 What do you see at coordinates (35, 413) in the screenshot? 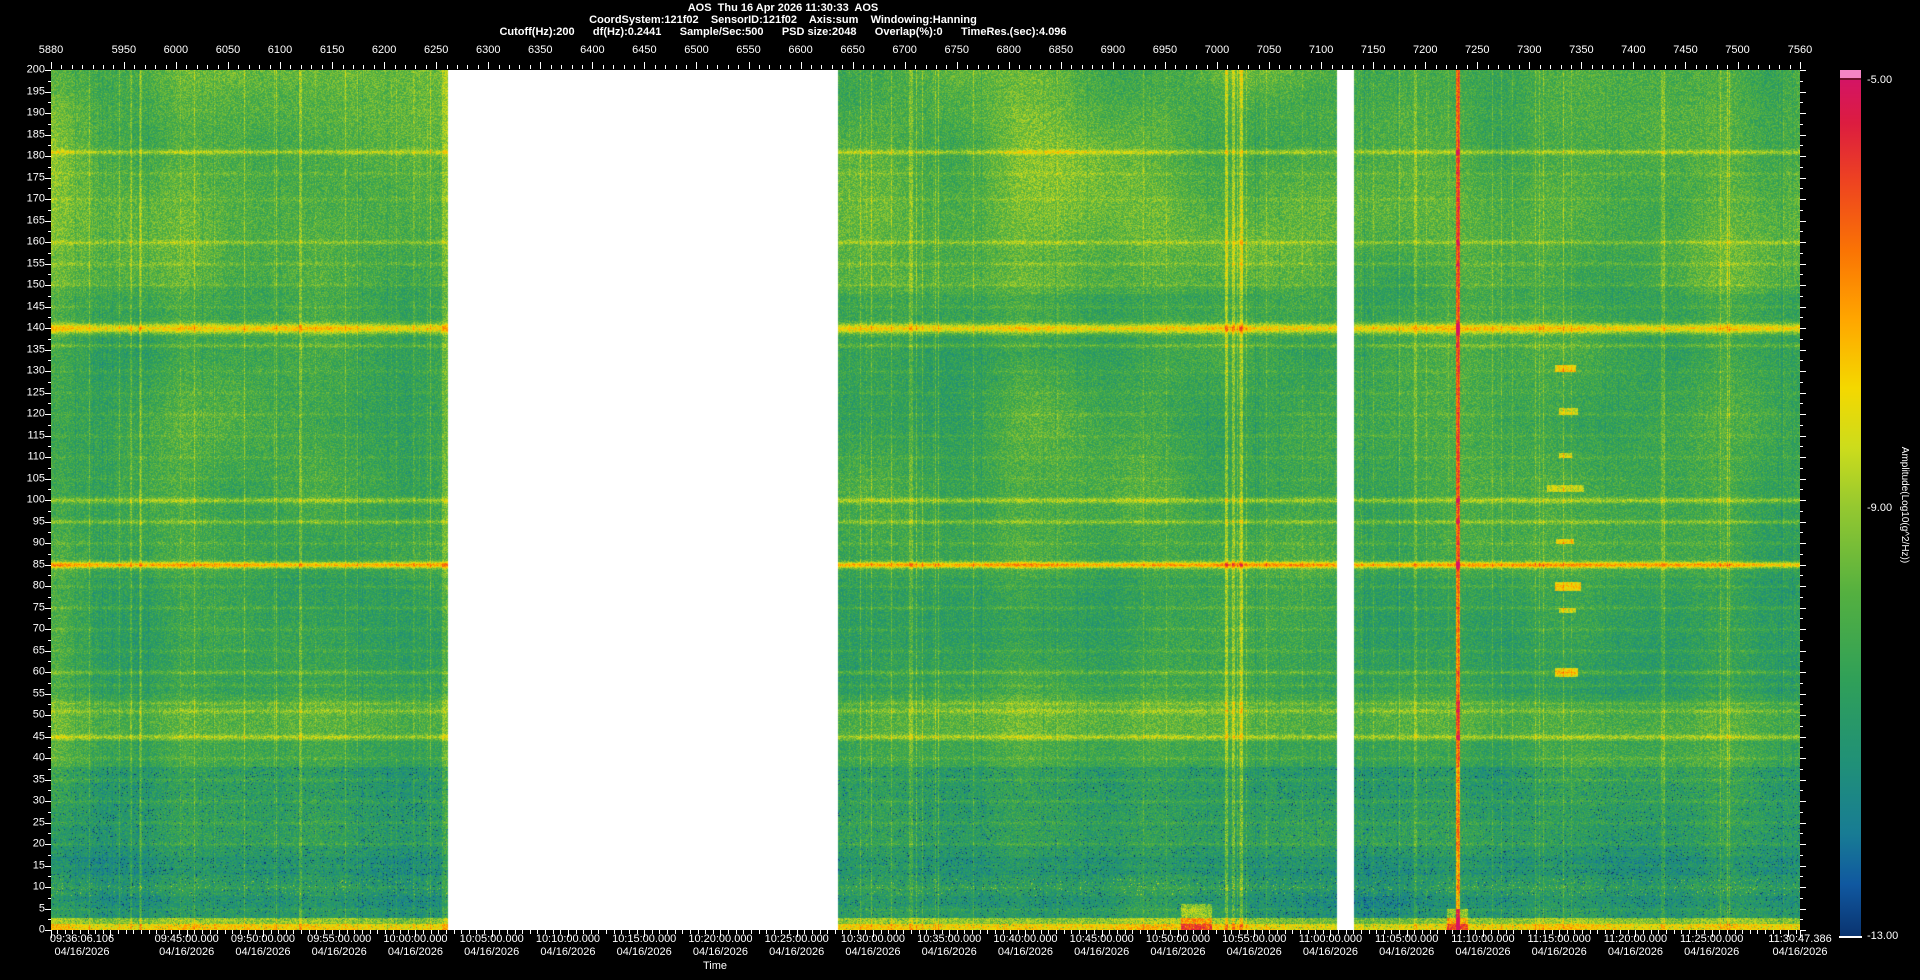
I see `freq-tick-label: 120` at bounding box center [35, 413].